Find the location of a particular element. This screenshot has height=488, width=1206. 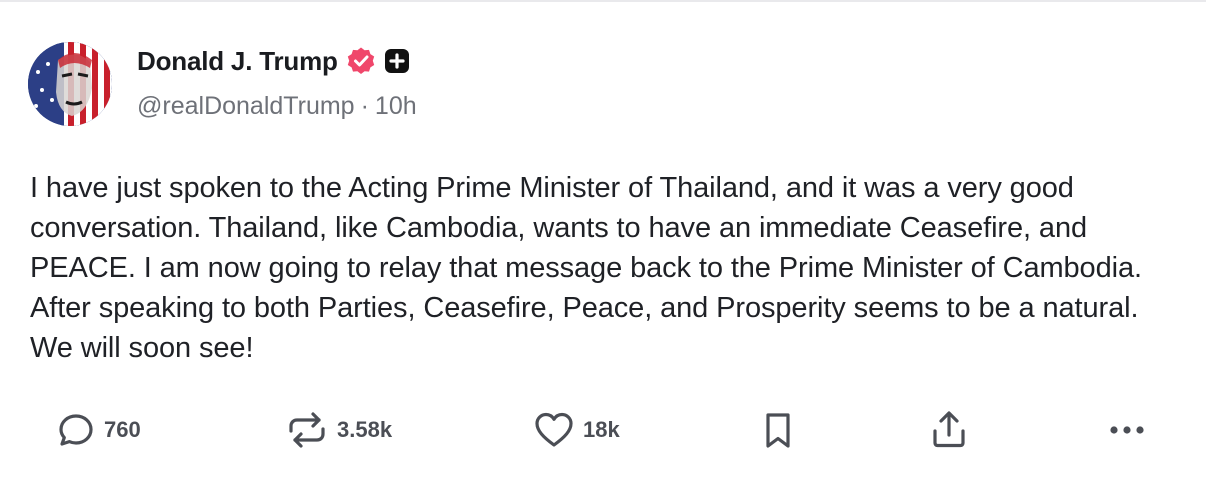

author-handle: @realDonaldTrump is located at coordinates (246, 106).